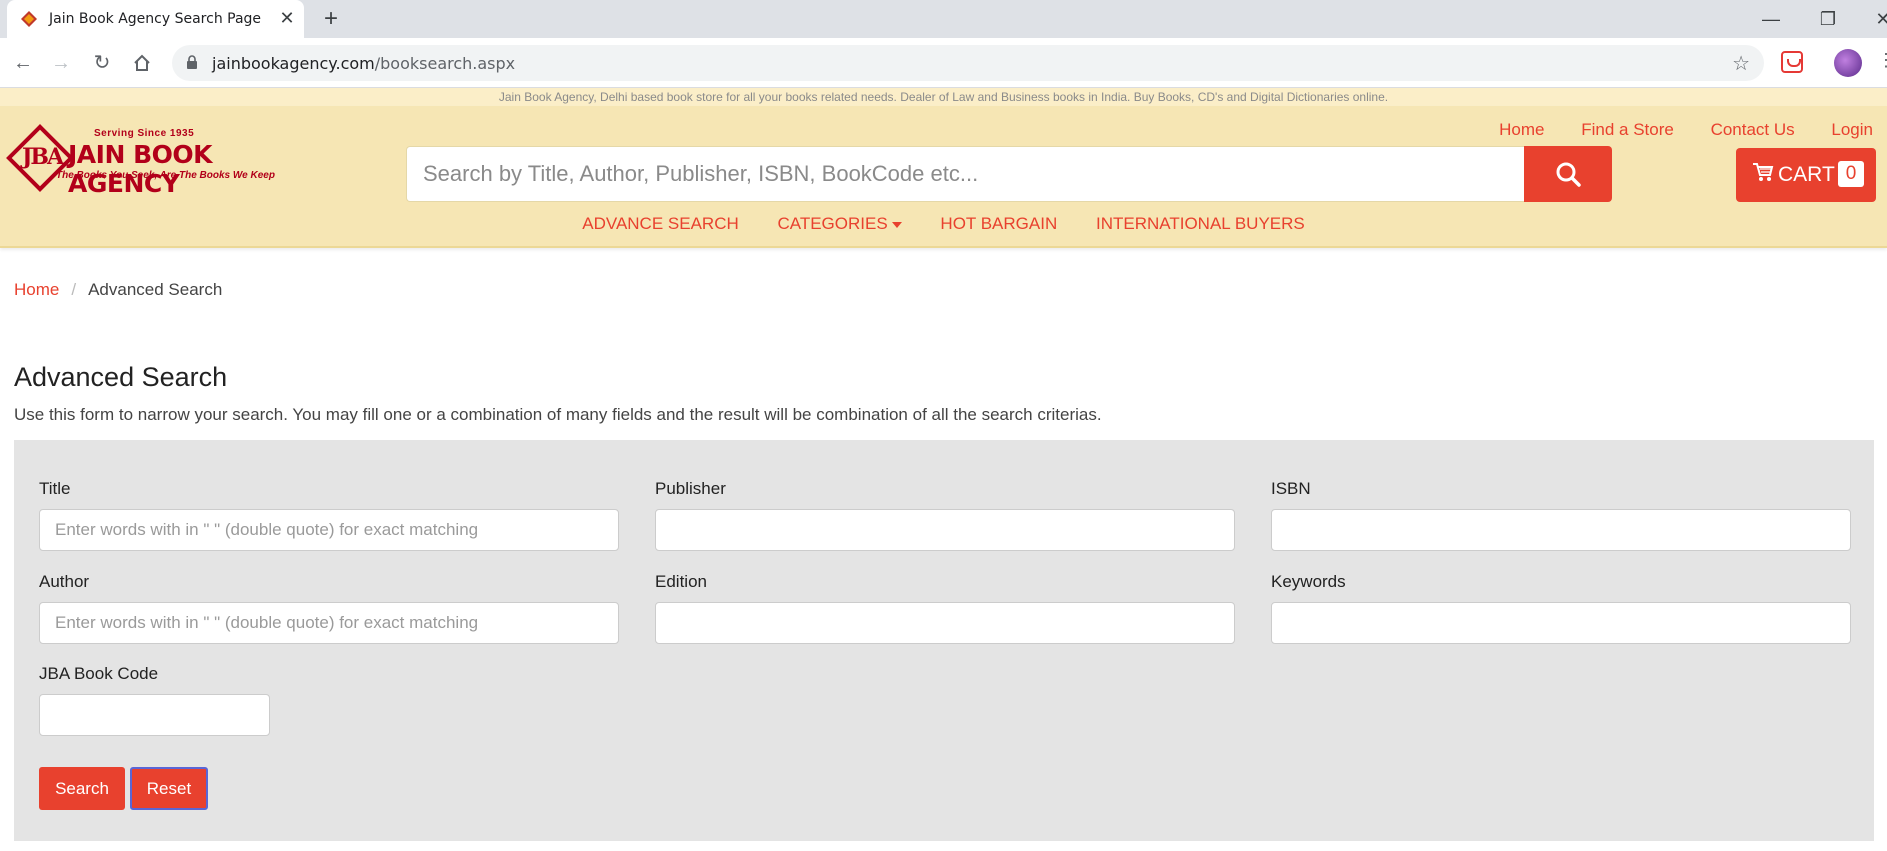  I want to click on title-field-group: Title, so click(329, 515).